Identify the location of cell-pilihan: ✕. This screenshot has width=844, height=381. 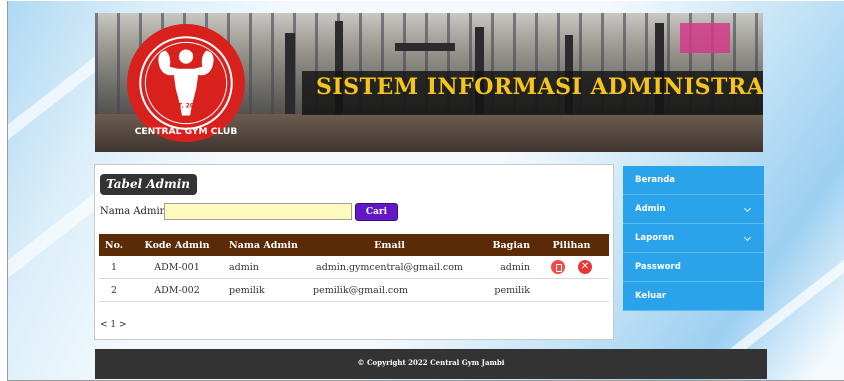
(571, 267).